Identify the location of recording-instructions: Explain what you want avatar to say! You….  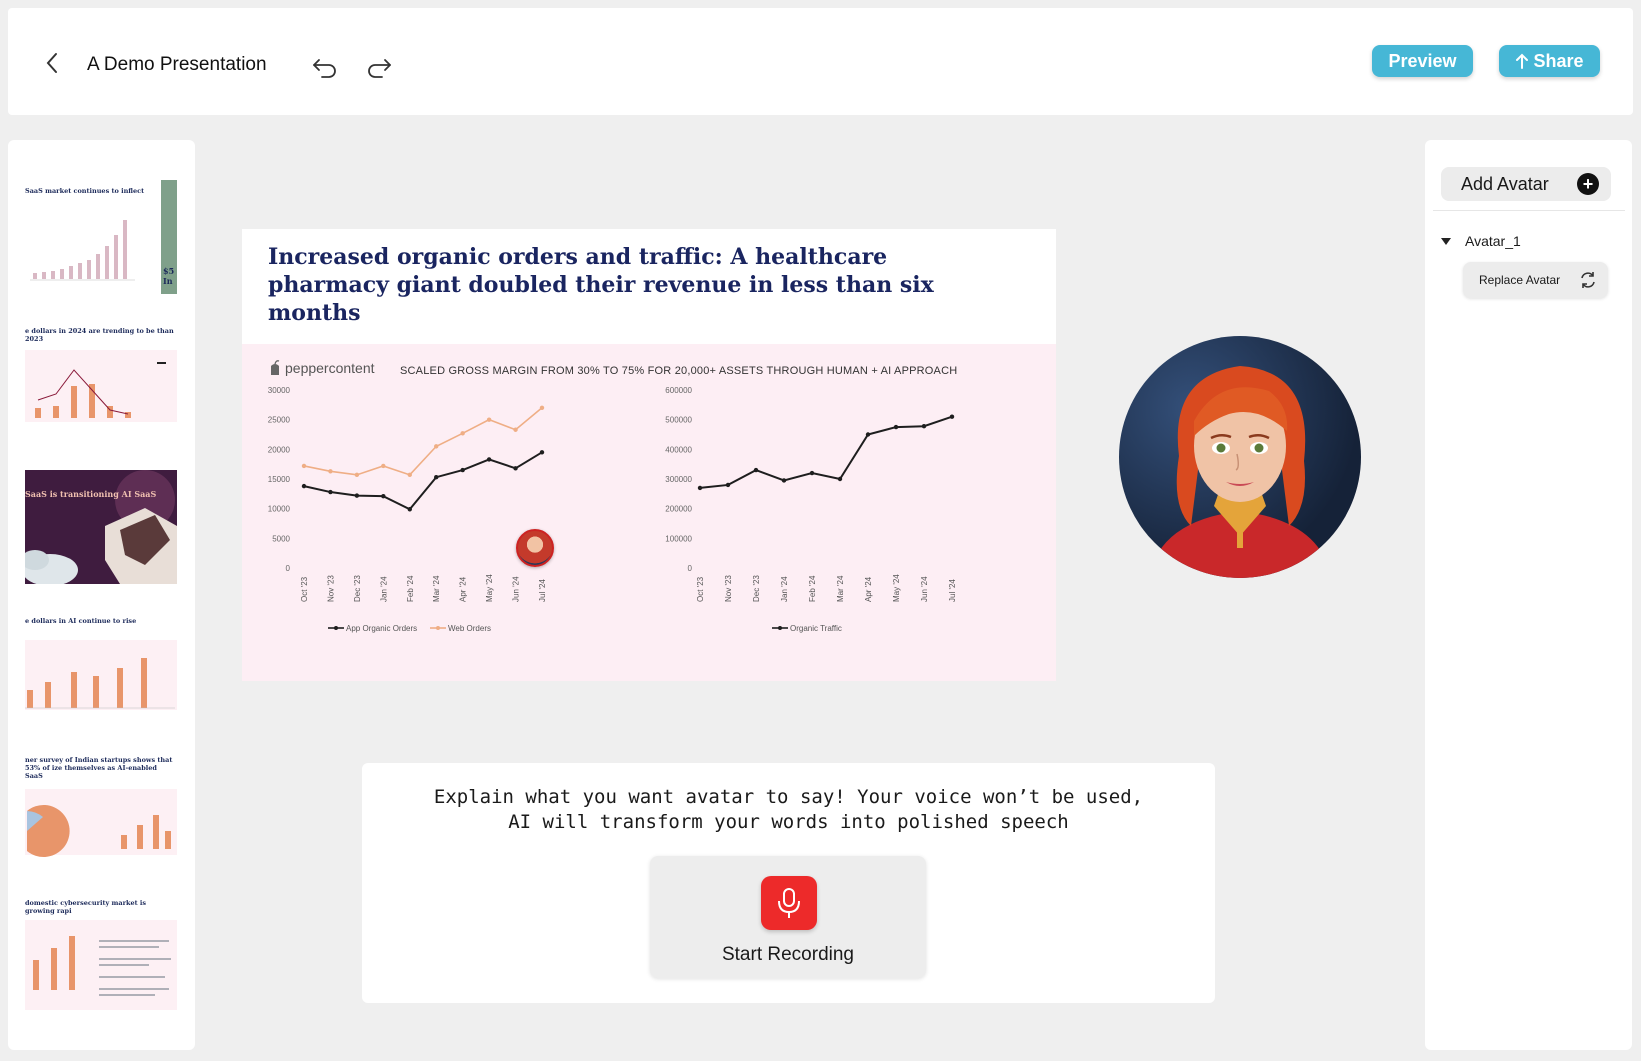
(788, 809).